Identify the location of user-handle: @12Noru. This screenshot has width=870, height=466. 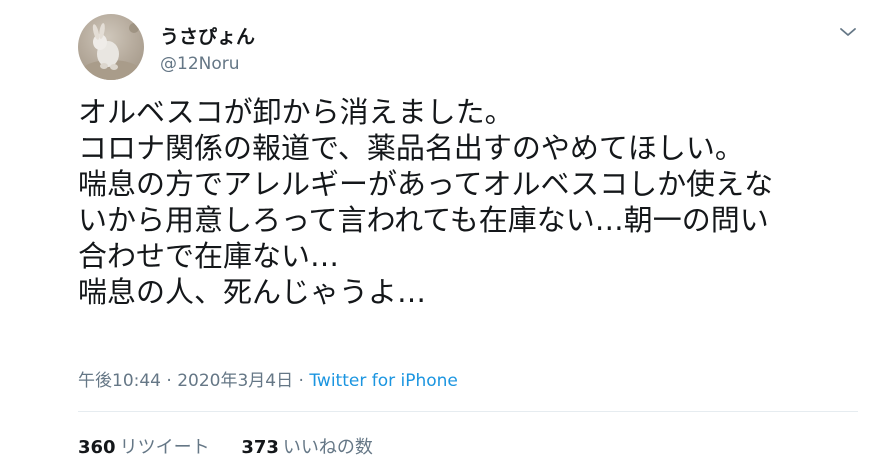
(200, 64).